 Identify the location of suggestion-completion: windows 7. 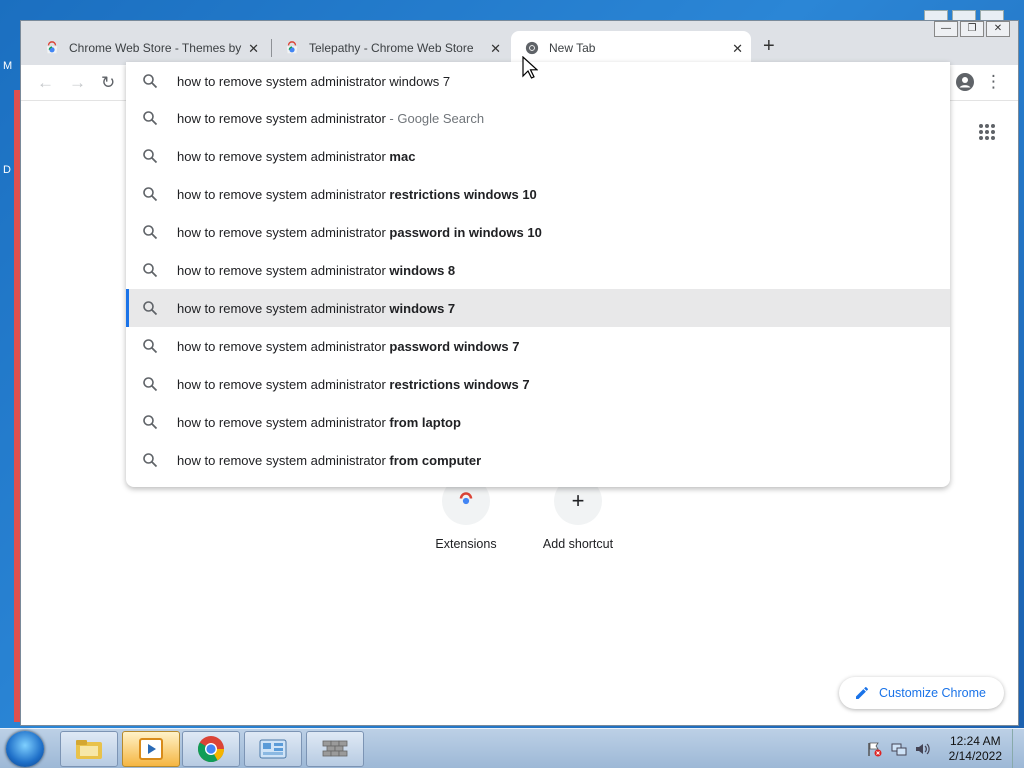
(422, 308).